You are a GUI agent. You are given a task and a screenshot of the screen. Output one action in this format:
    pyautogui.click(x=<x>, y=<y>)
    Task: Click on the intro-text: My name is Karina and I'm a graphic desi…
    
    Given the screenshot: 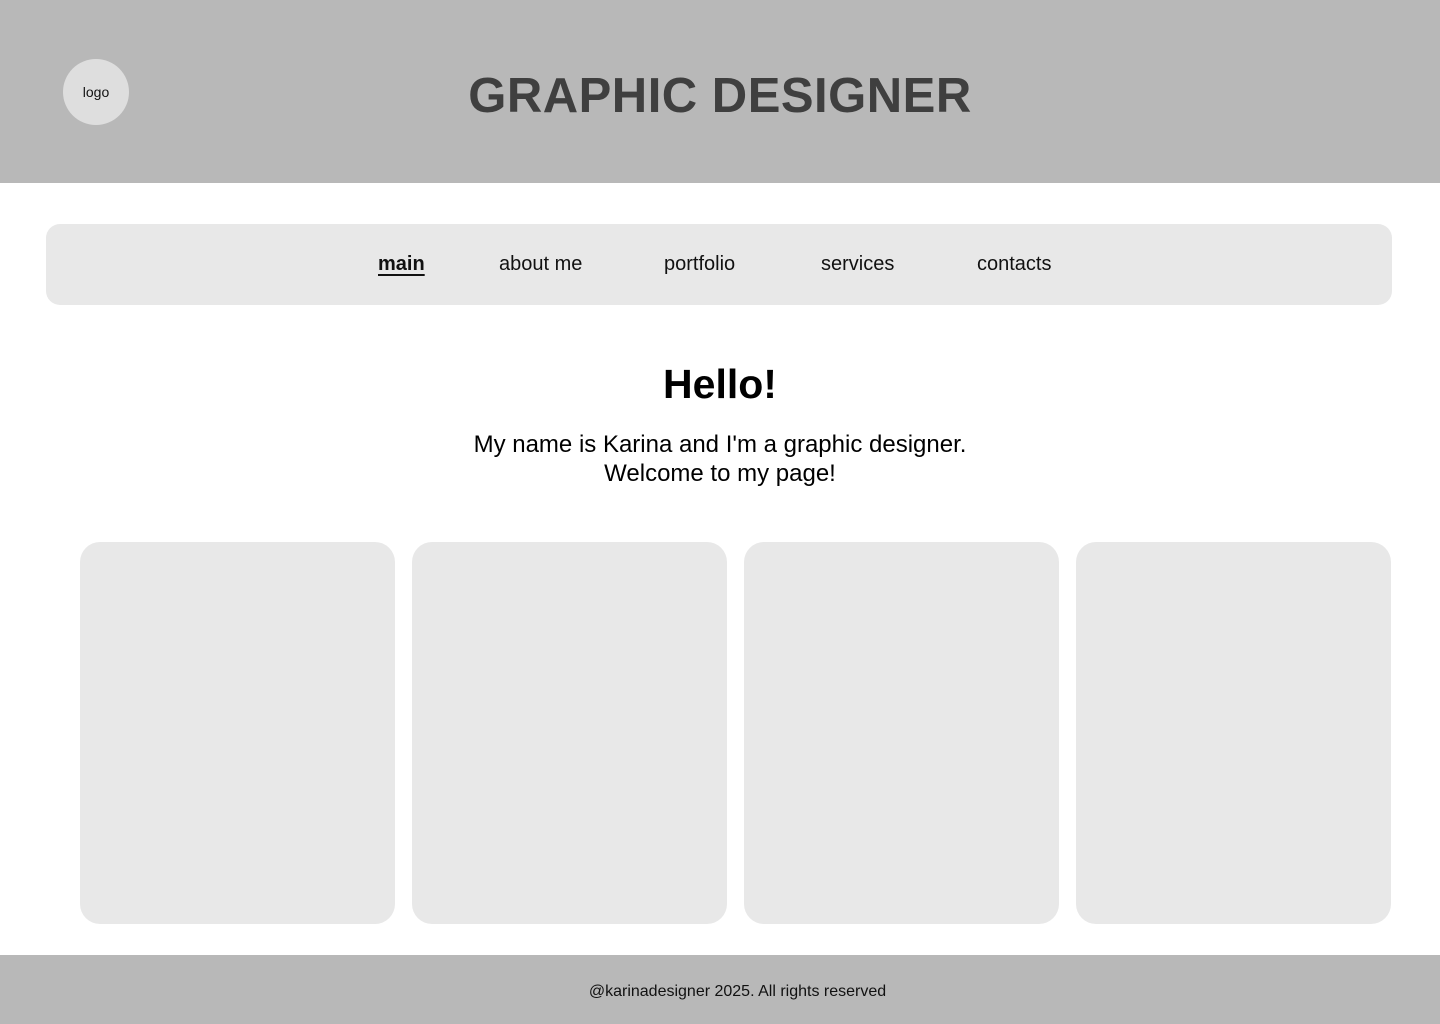 What is the action you would take?
    pyautogui.click(x=720, y=459)
    